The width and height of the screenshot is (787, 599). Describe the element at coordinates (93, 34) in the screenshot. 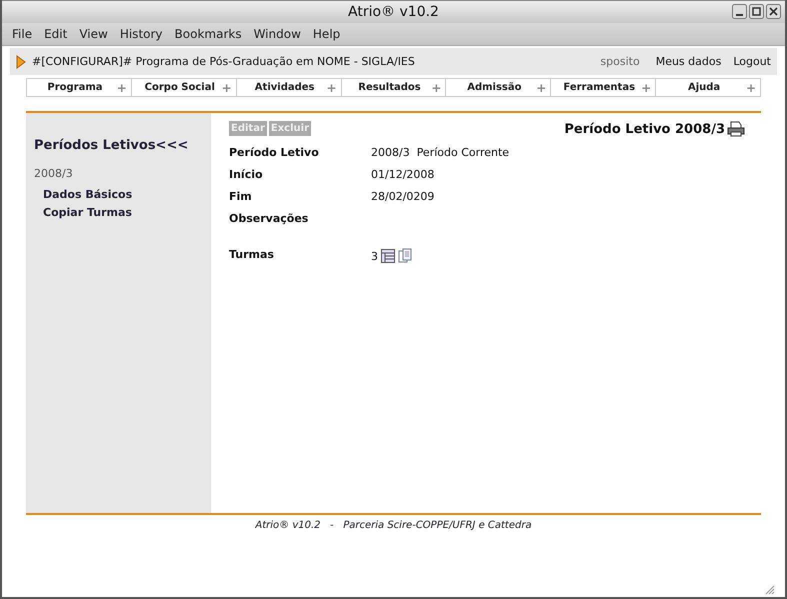

I see `menu-item: View` at that location.